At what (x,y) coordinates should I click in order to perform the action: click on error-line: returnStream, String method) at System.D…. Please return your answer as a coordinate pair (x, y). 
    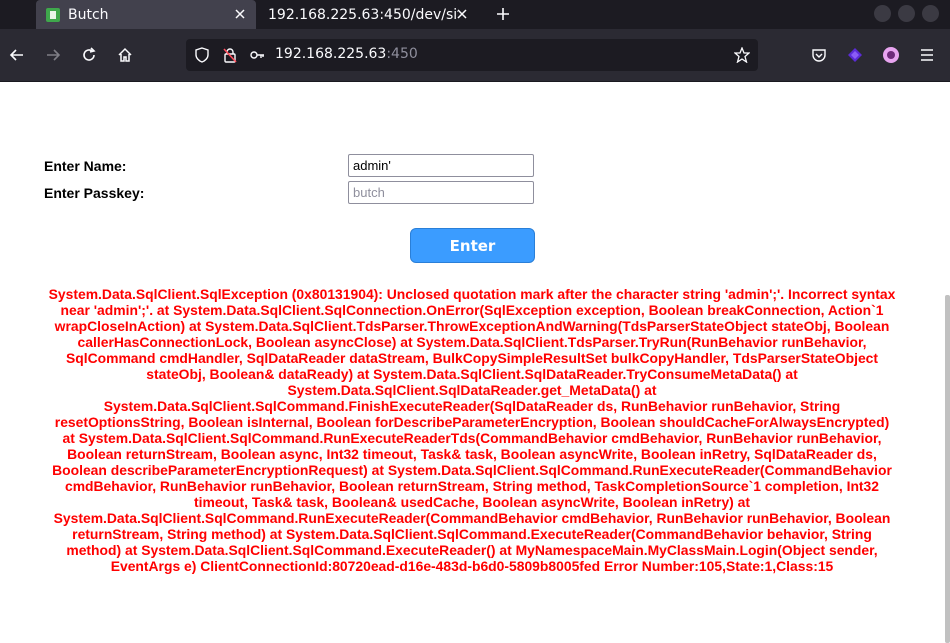
    Looking at the image, I should click on (472, 534).